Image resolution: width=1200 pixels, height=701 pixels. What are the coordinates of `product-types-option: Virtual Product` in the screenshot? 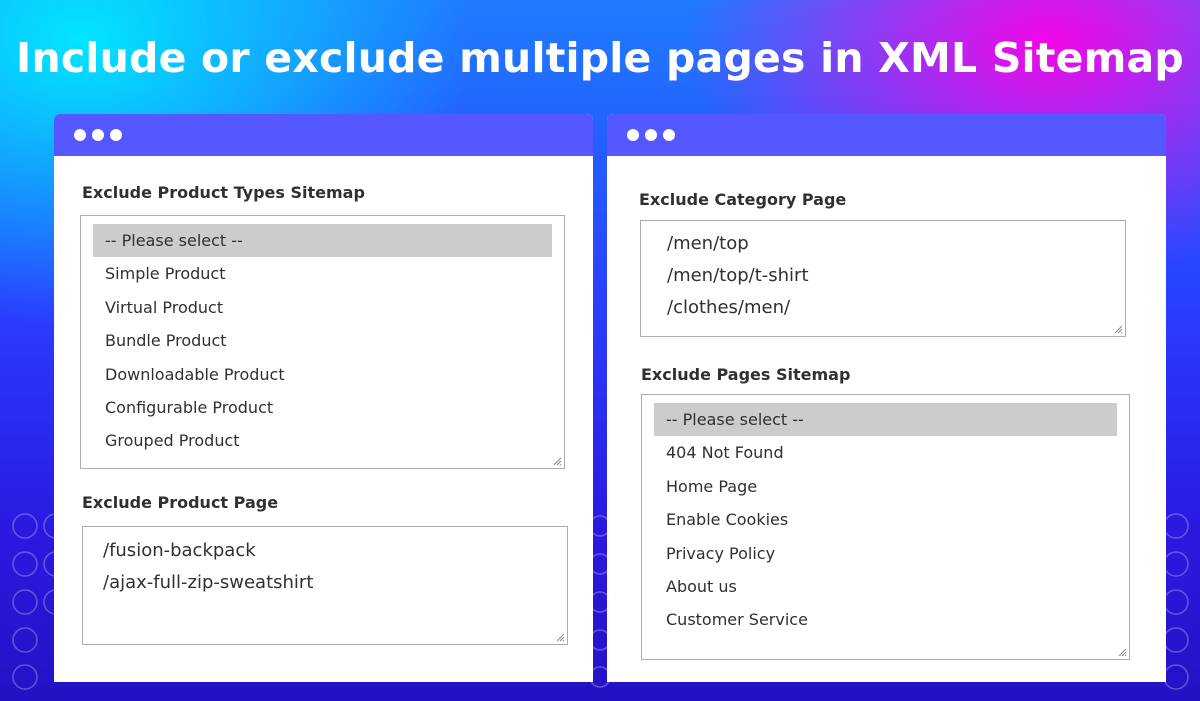 It's located at (322, 307).